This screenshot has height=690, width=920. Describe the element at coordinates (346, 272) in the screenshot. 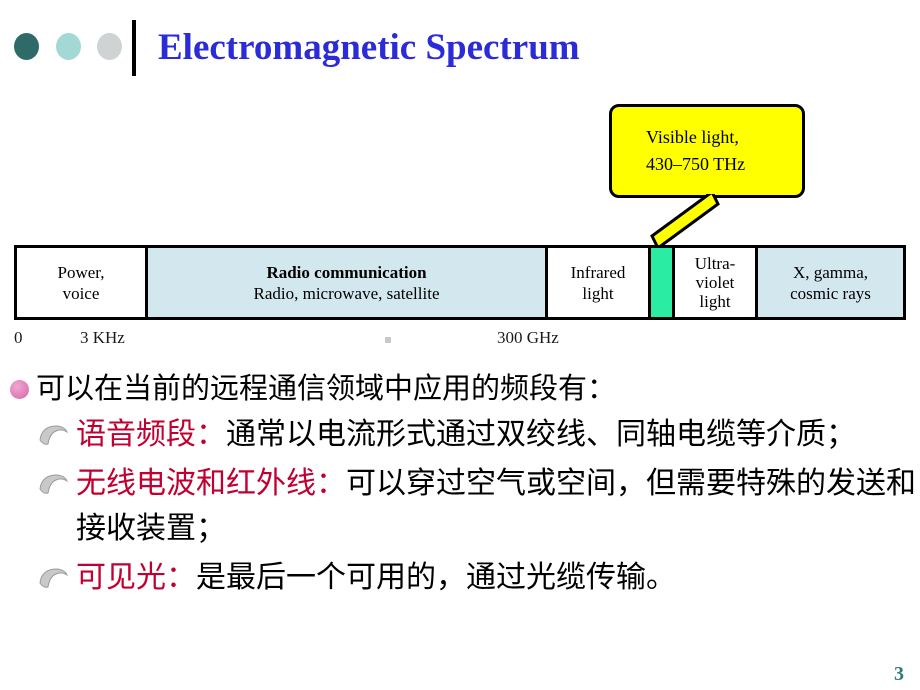

I see `band-label-line1: Radio communication` at that location.